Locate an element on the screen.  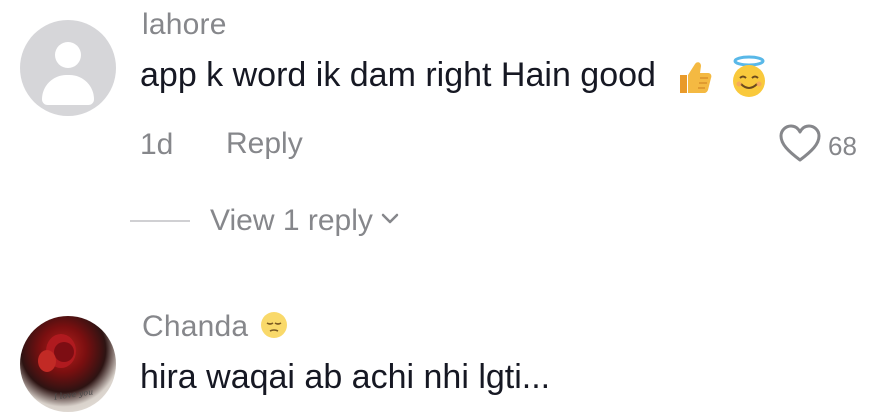
heart-icon is located at coordinates (800, 146).